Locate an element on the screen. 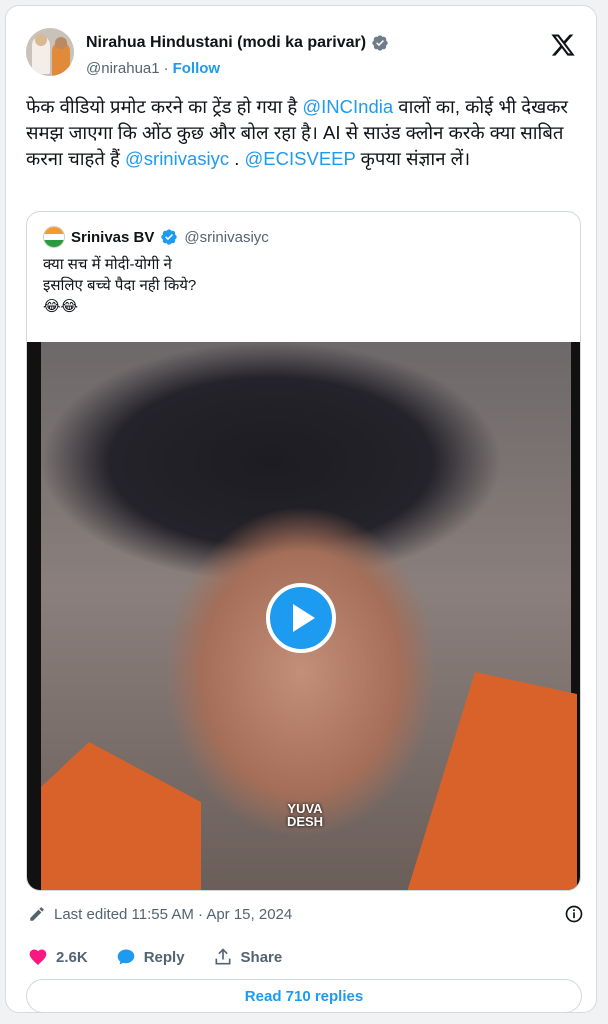  read-replies-button: Read 710 replies is located at coordinates (304, 996).